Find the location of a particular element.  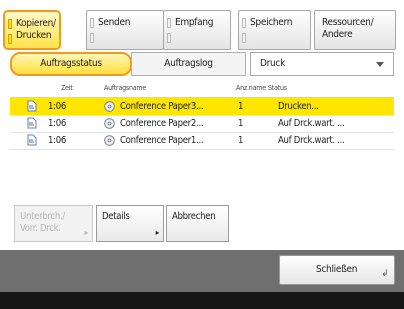

column-header-job-name: Auftragsname is located at coordinates (125, 88).